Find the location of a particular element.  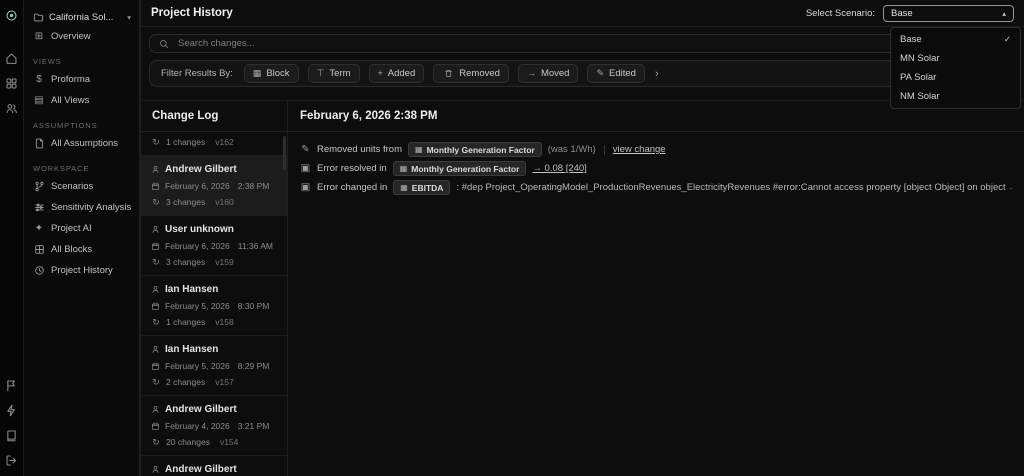

users-icon is located at coordinates (12, 108).